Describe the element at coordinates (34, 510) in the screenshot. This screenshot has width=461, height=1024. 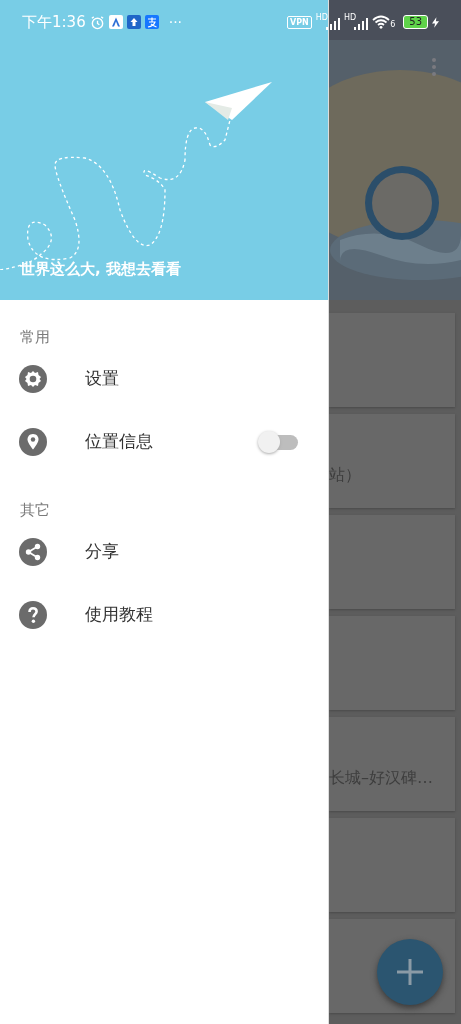
I see `section-title: 其它` at that location.